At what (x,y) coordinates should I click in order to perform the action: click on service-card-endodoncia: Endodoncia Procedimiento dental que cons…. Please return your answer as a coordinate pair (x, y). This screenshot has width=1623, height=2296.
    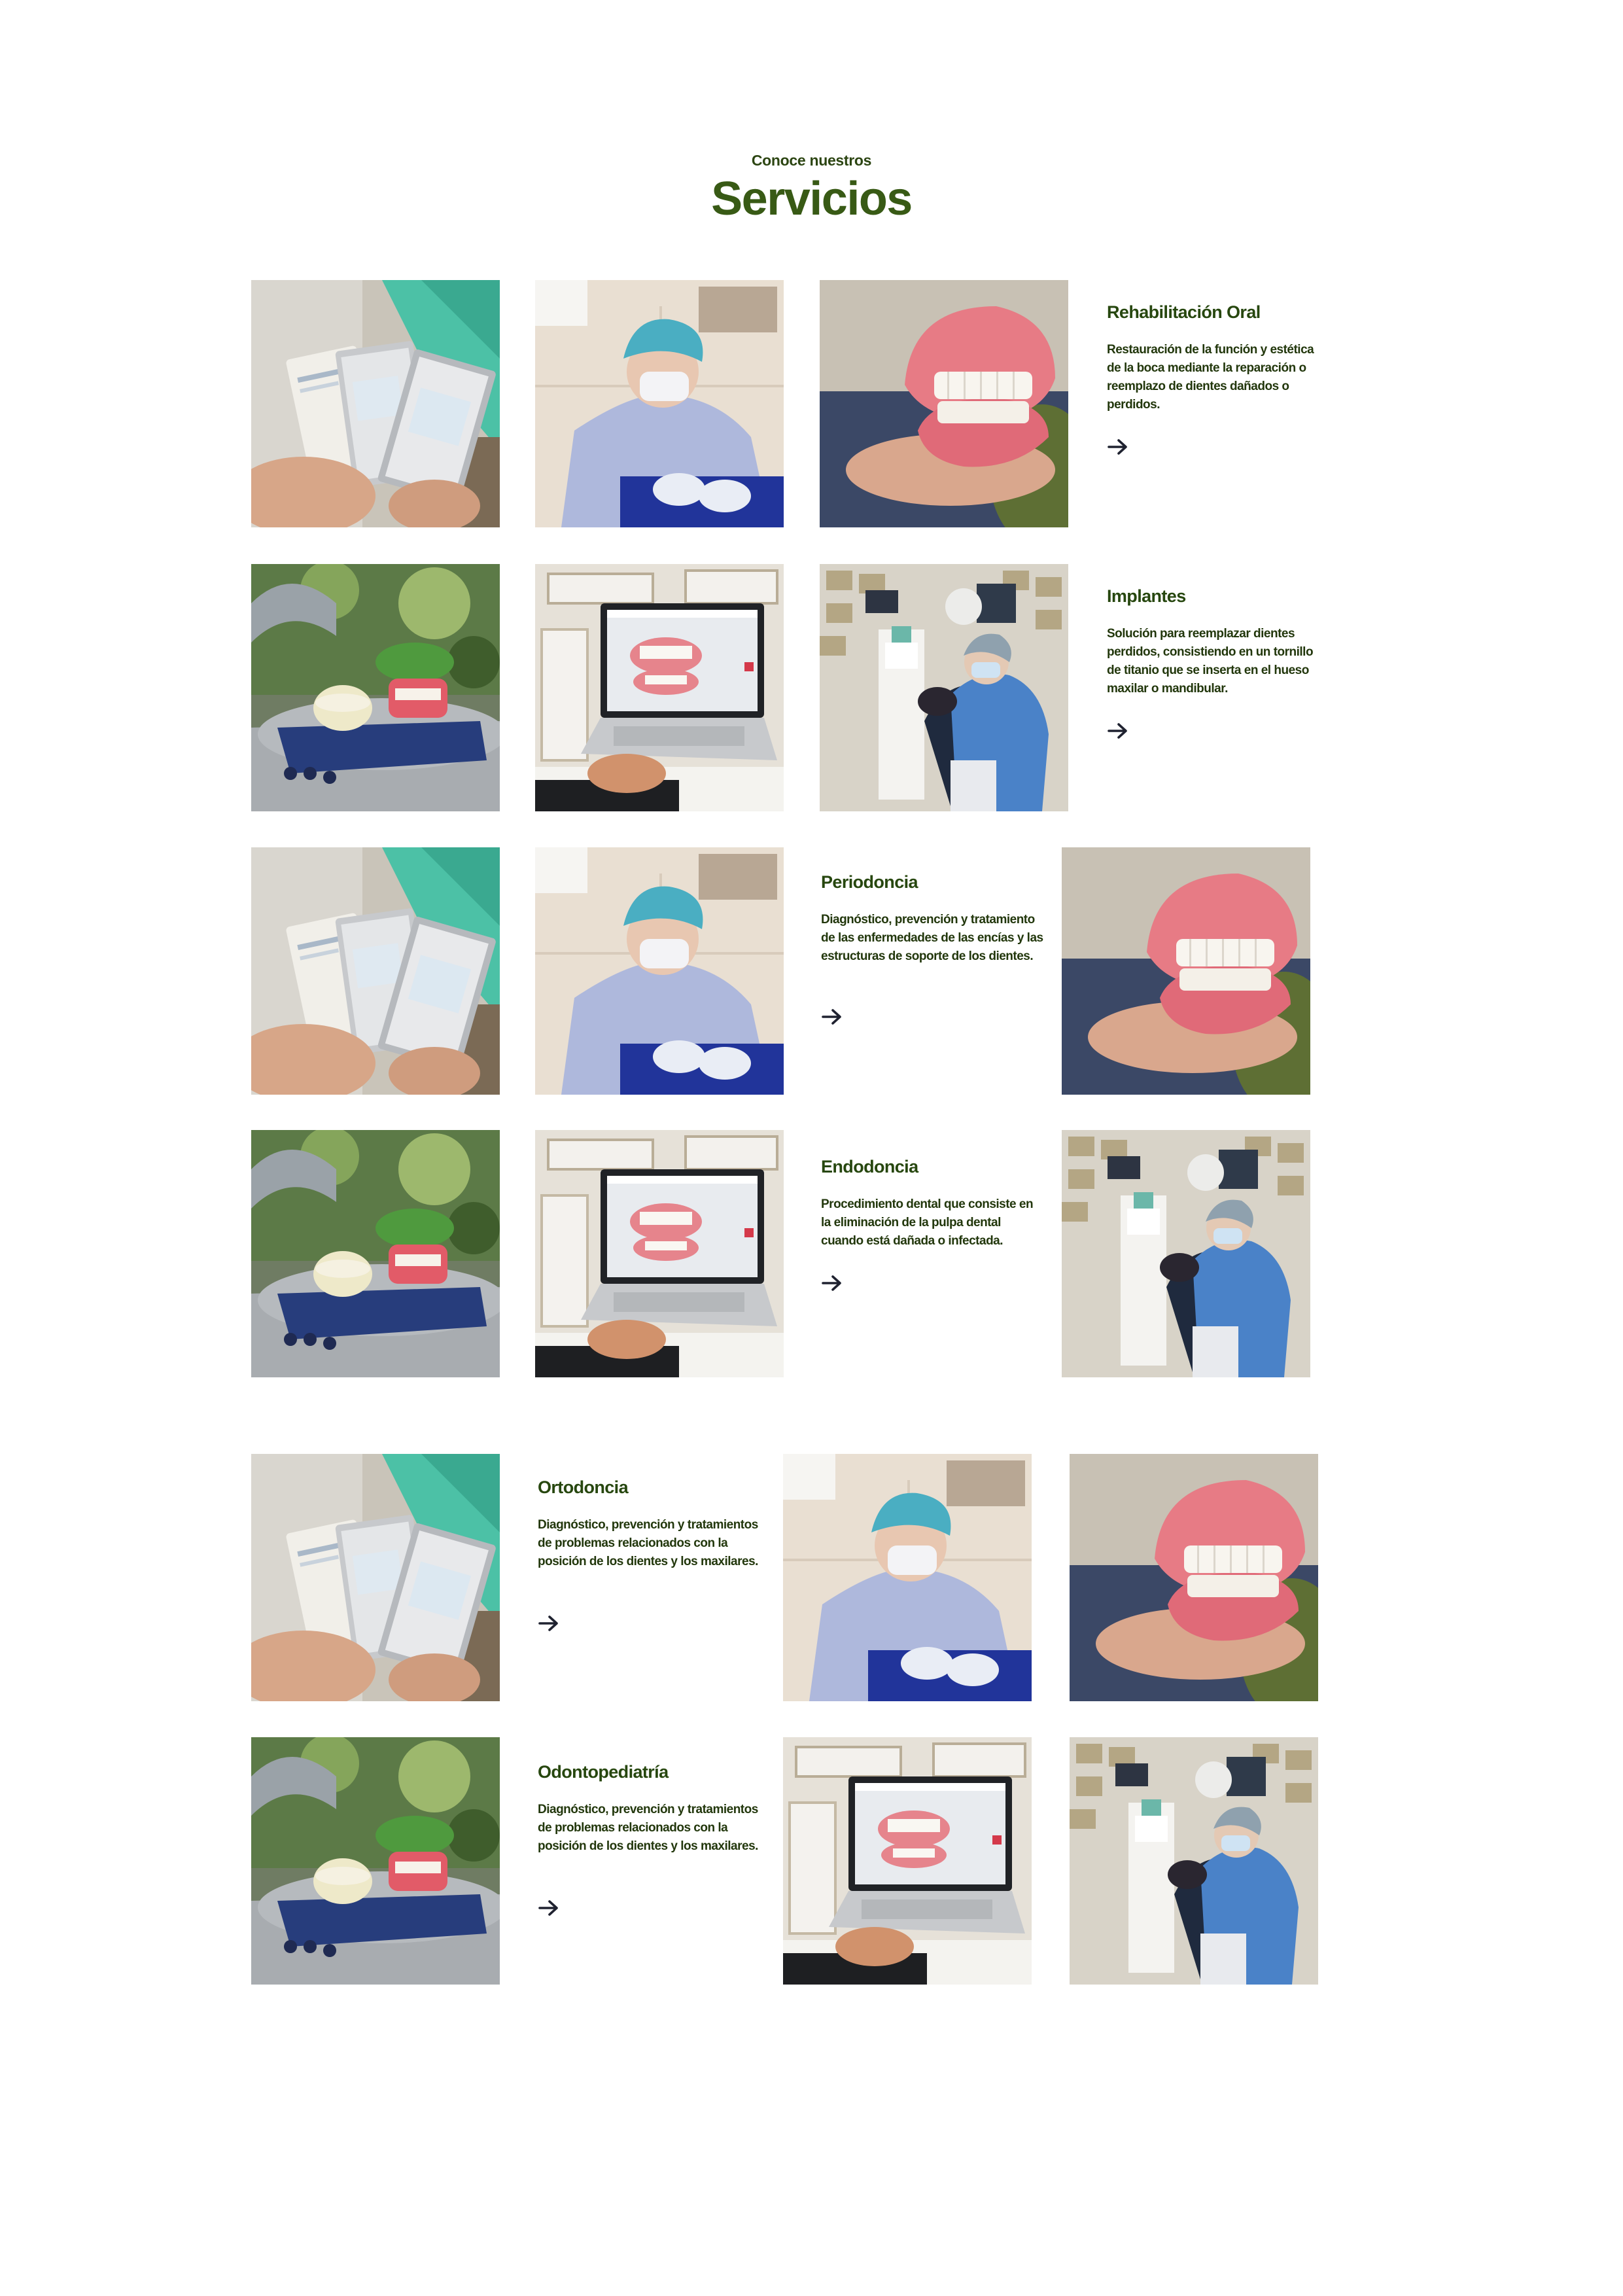
    Looking at the image, I should click on (932, 1203).